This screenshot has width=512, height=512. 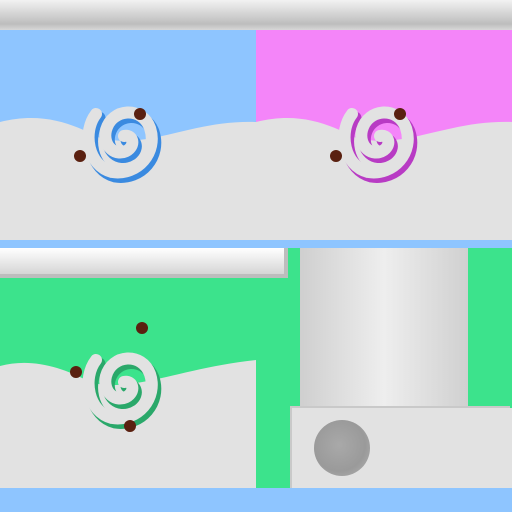 I want to click on elevator-block, so click(x=384, y=330).